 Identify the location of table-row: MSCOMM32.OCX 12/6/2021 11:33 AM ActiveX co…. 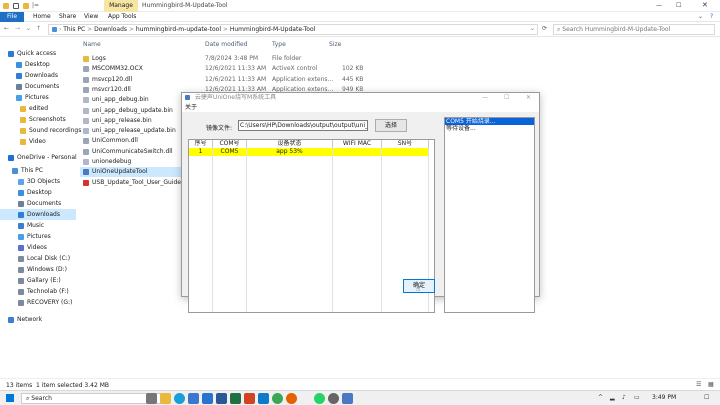
(230, 69).